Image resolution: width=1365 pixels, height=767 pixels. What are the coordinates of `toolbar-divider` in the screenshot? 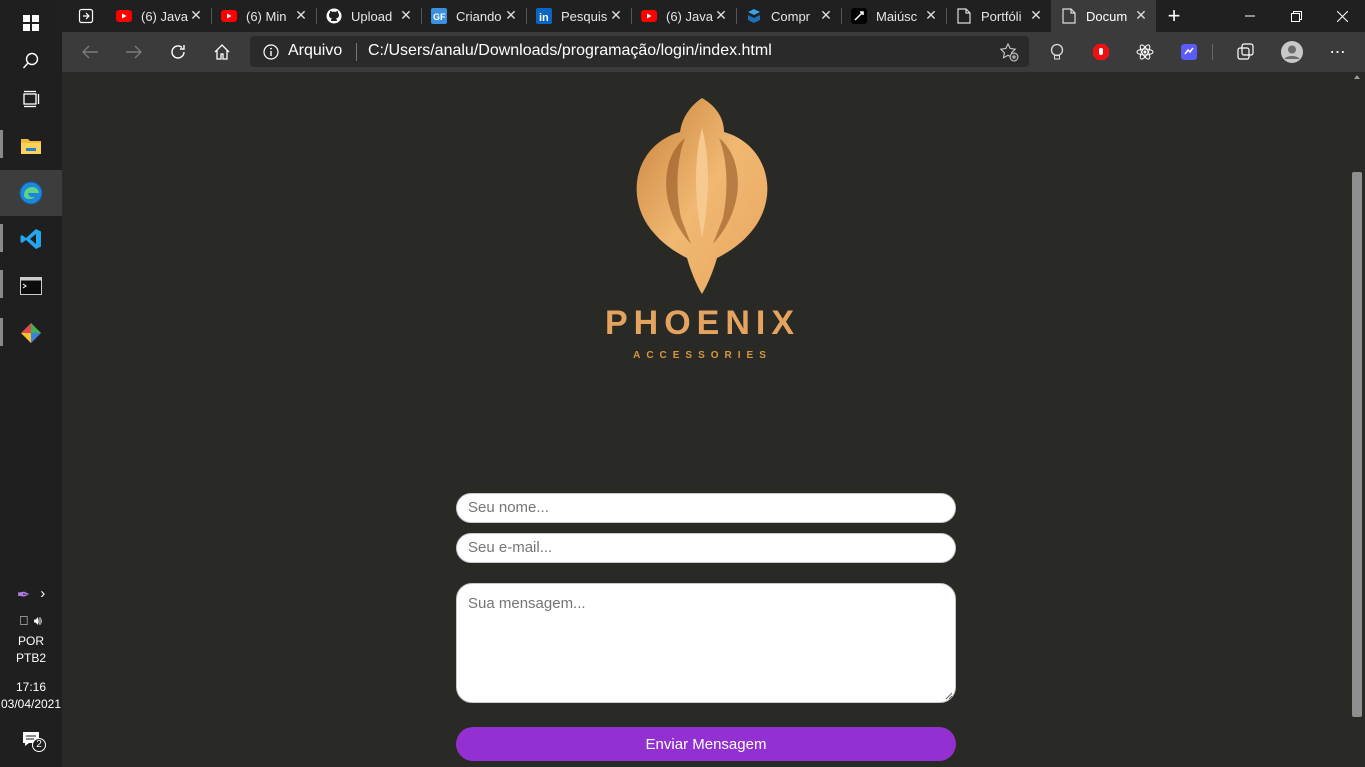 It's located at (1212, 52).